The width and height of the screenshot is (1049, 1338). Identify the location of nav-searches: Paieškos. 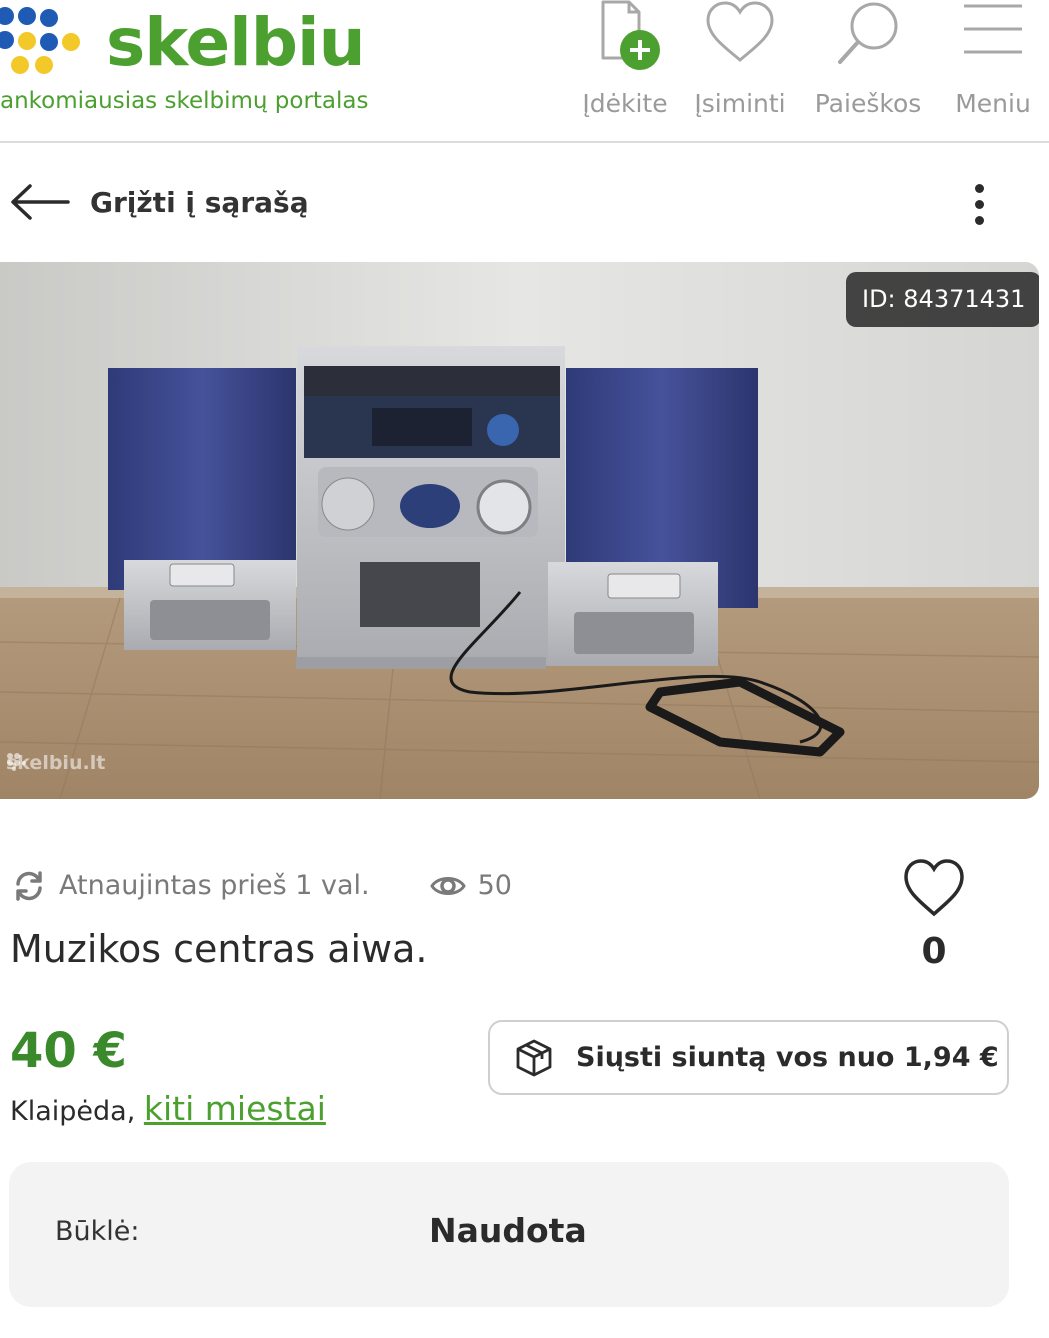
(868, 65).